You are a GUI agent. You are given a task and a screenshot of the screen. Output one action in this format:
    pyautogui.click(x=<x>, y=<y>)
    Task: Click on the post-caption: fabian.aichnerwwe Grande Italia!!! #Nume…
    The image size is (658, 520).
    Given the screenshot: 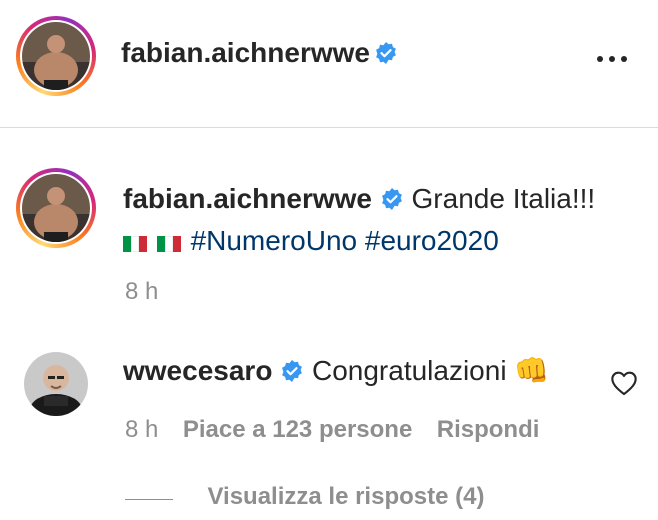 What is the action you would take?
    pyautogui.click(x=373, y=220)
    